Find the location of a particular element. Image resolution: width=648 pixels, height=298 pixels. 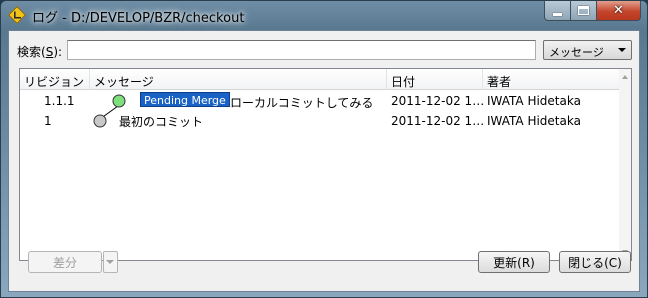

revision-number: 1.1.1 is located at coordinates (59, 101).